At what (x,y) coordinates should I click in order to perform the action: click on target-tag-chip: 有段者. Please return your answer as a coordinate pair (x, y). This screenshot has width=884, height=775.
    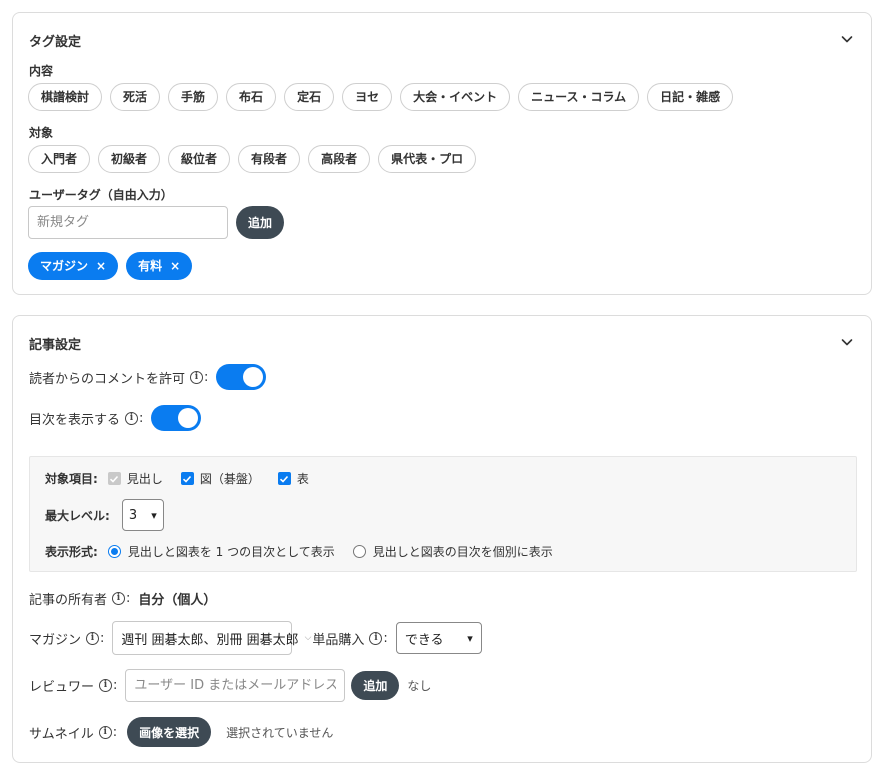
    Looking at the image, I should click on (269, 159).